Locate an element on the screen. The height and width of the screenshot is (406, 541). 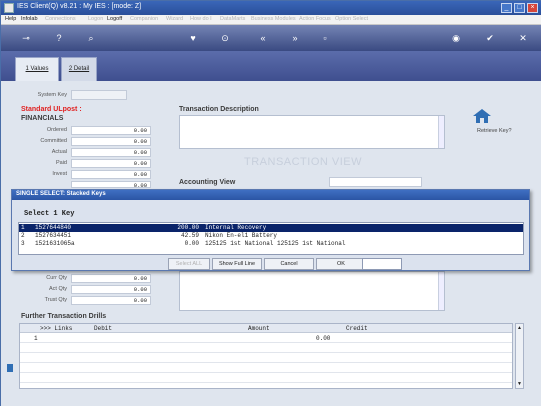
maximize-button: □ is located at coordinates (519, 8).